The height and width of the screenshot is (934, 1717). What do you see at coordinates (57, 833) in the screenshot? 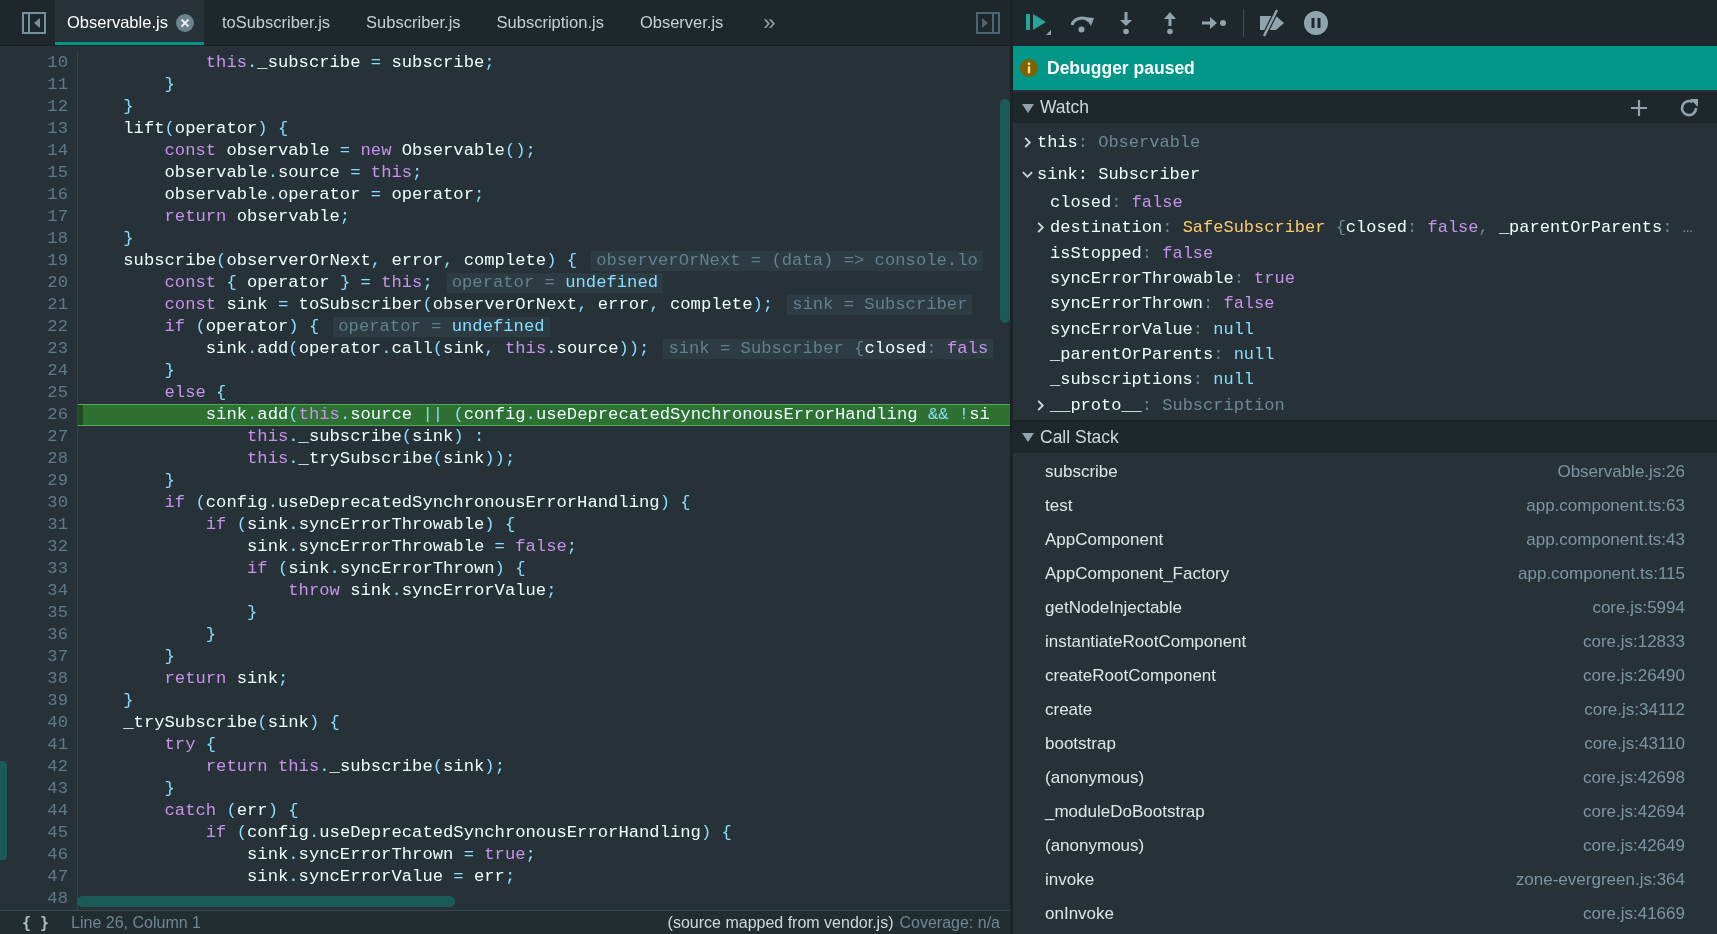
I see `line-number: 45` at bounding box center [57, 833].